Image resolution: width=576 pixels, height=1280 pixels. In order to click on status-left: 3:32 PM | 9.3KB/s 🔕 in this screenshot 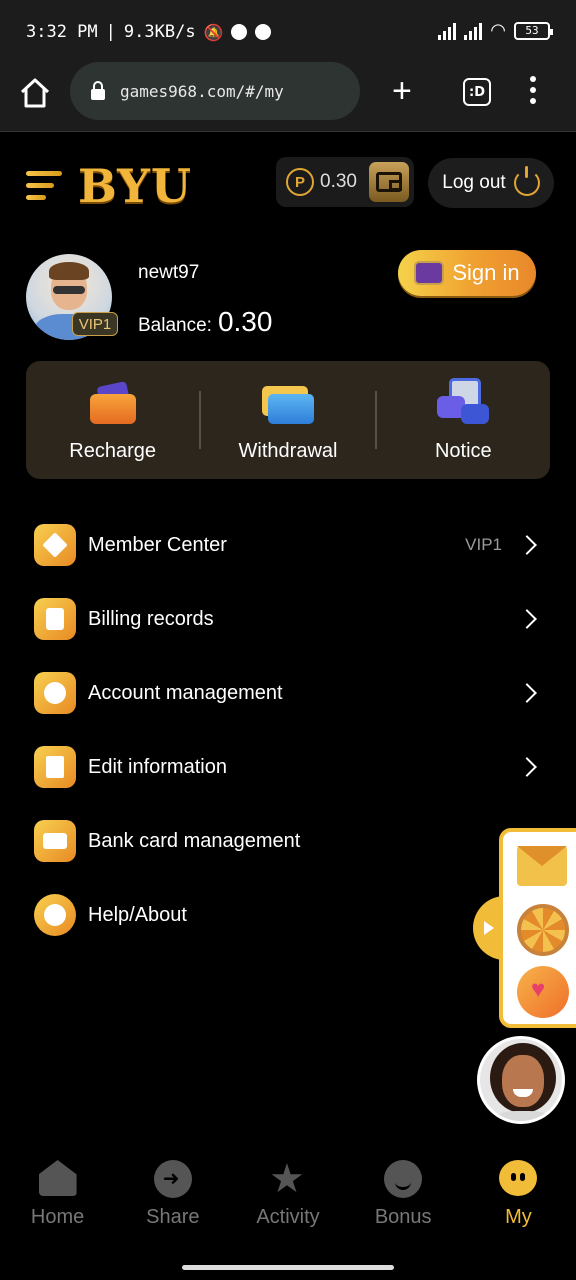, I will do `click(149, 32)`.